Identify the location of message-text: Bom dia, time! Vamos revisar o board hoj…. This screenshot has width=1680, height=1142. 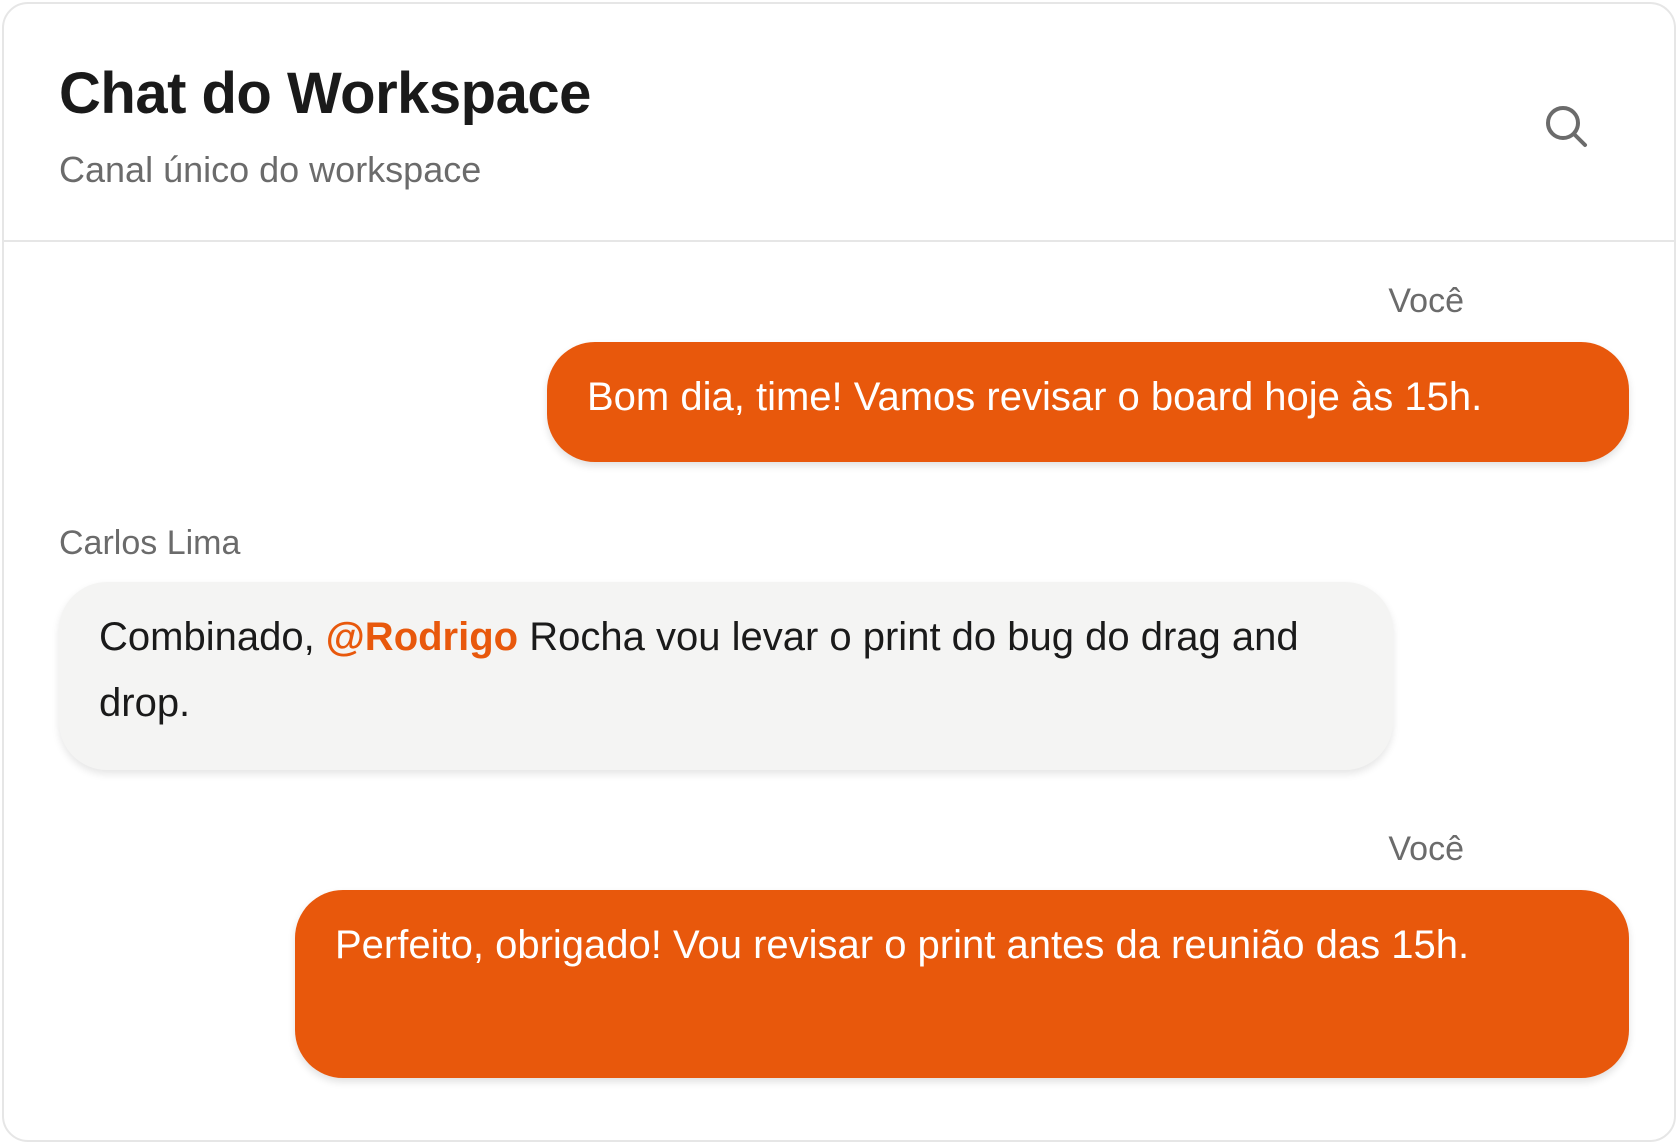
(1035, 397).